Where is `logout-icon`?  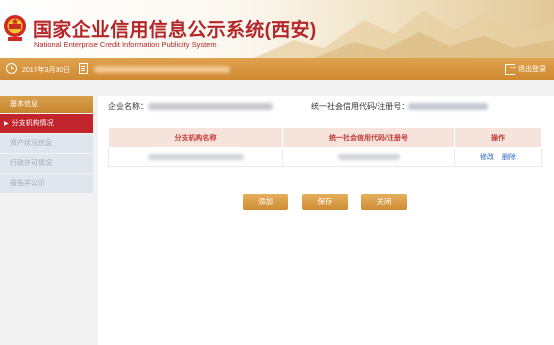 logout-icon is located at coordinates (511, 68).